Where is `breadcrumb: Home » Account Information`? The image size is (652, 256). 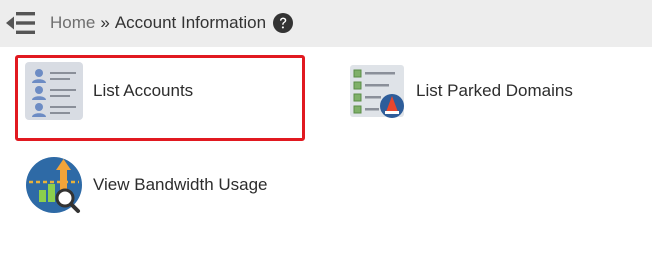
breadcrumb: Home » Account Information is located at coordinates (172, 23).